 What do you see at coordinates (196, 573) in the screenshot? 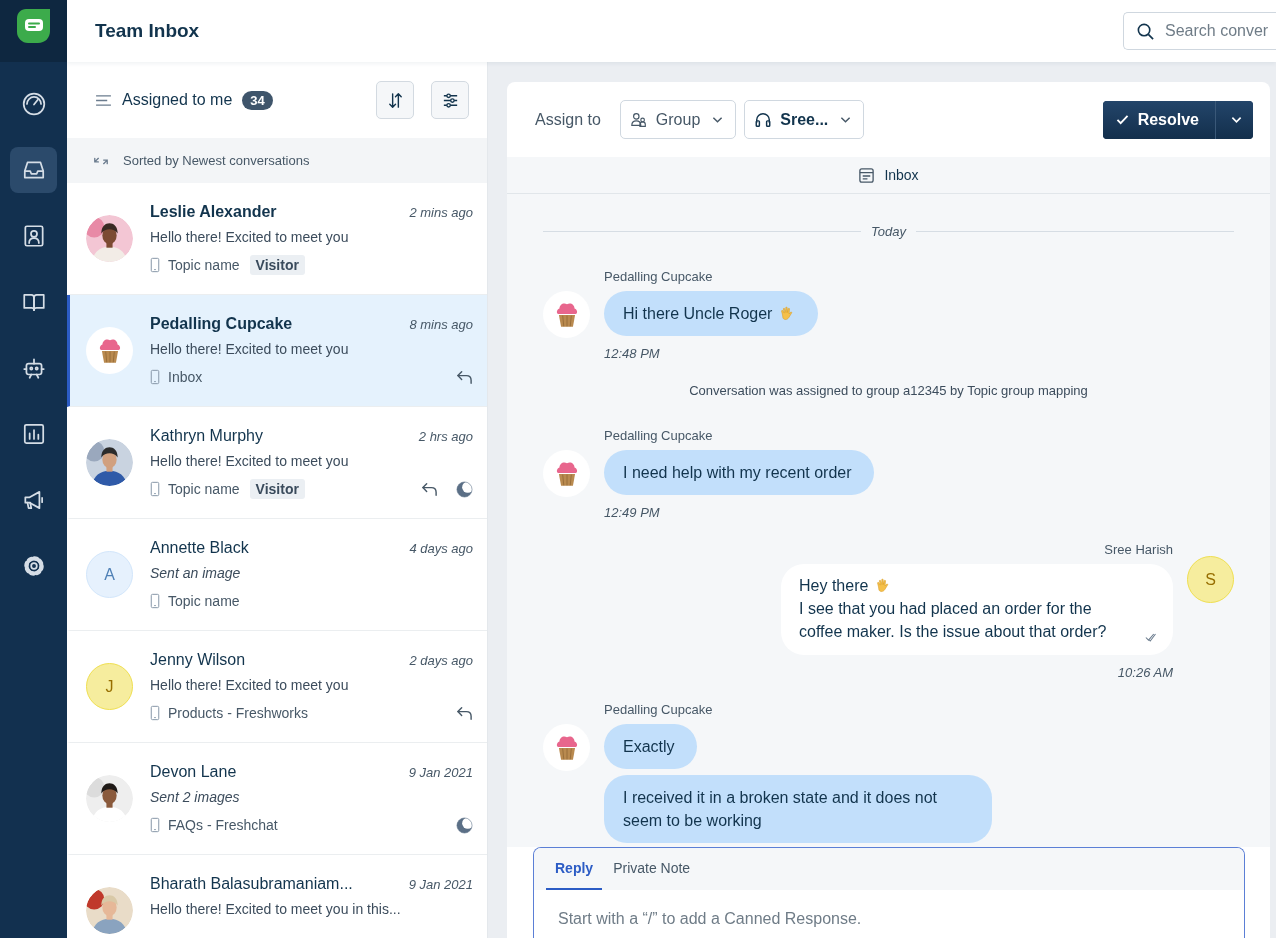
I see `message-preview: Sent an image` at bounding box center [196, 573].